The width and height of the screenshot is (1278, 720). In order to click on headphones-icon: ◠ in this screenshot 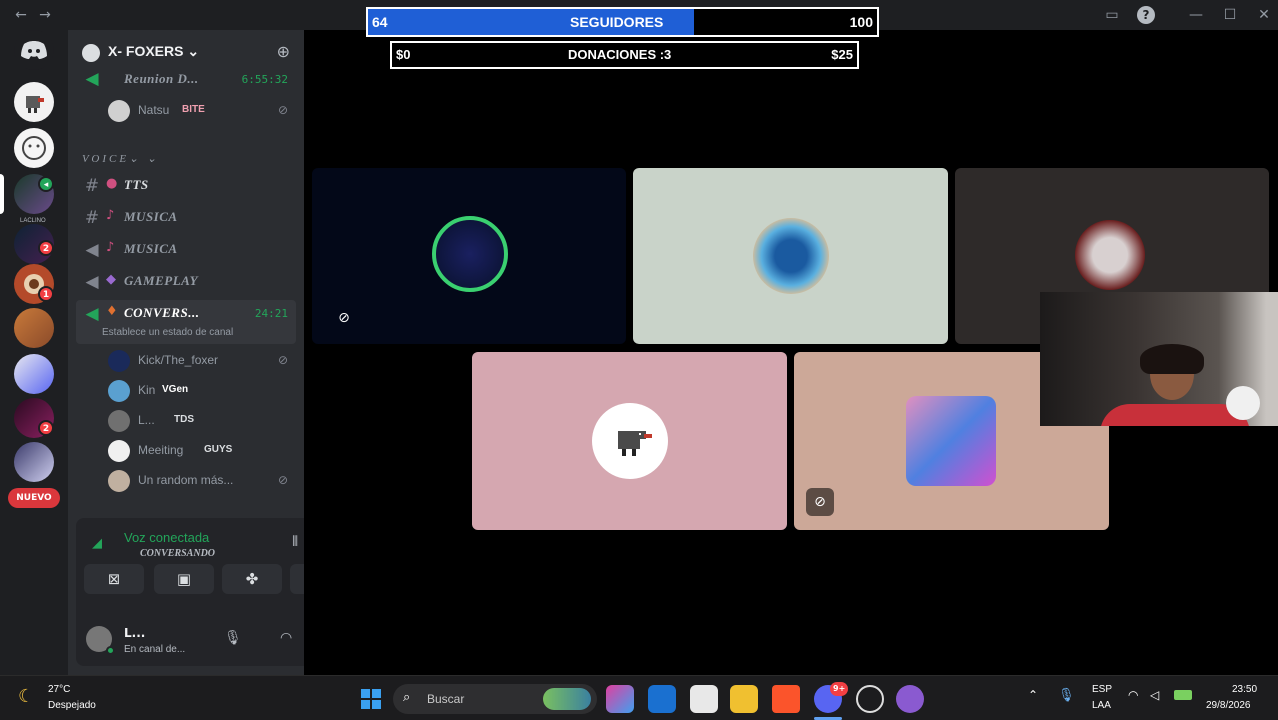, I will do `click(286, 638)`.